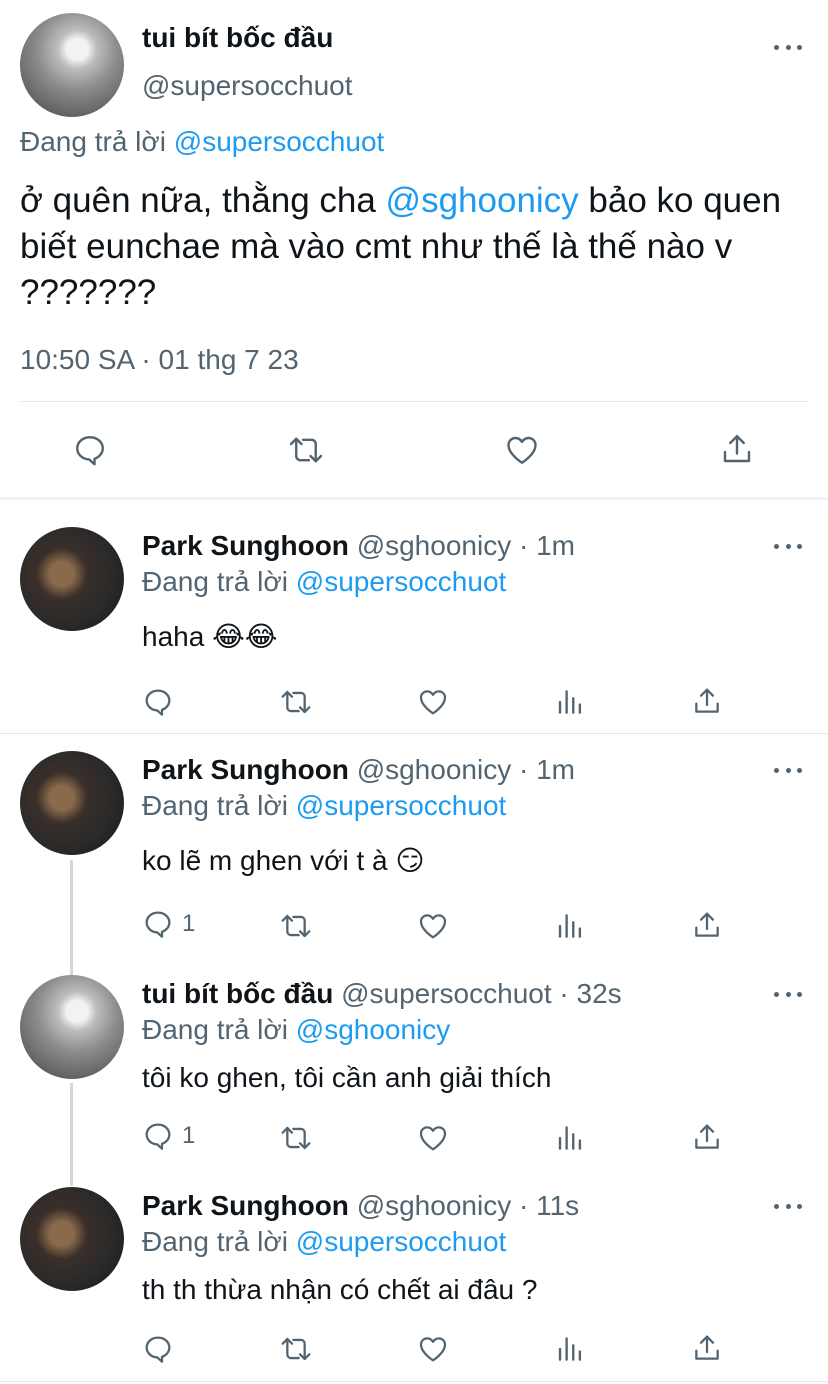 The height and width of the screenshot is (1384, 828). I want to click on reply-text: th th thừa nhận có chết ai đâu ?, so click(340, 1289).